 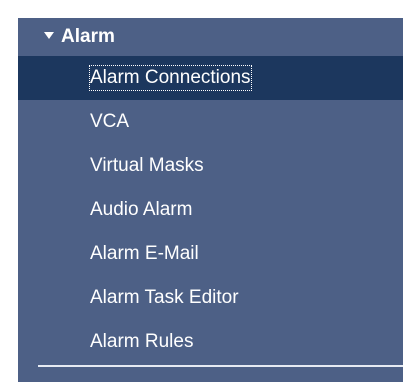 I want to click on alarm-section-header: Alarm, so click(x=210, y=37).